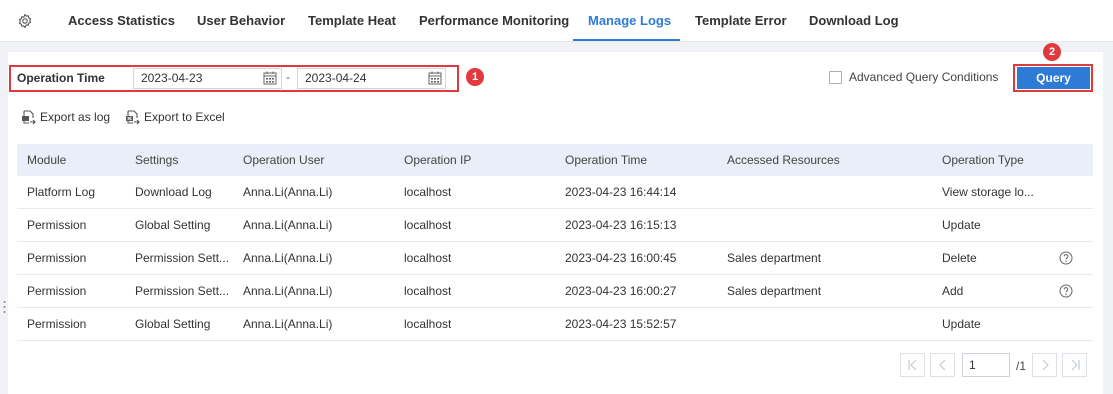 Image resolution: width=1113 pixels, height=394 pixels. Describe the element at coordinates (47, 160) in the screenshot. I see `column-header-module: Module` at that location.